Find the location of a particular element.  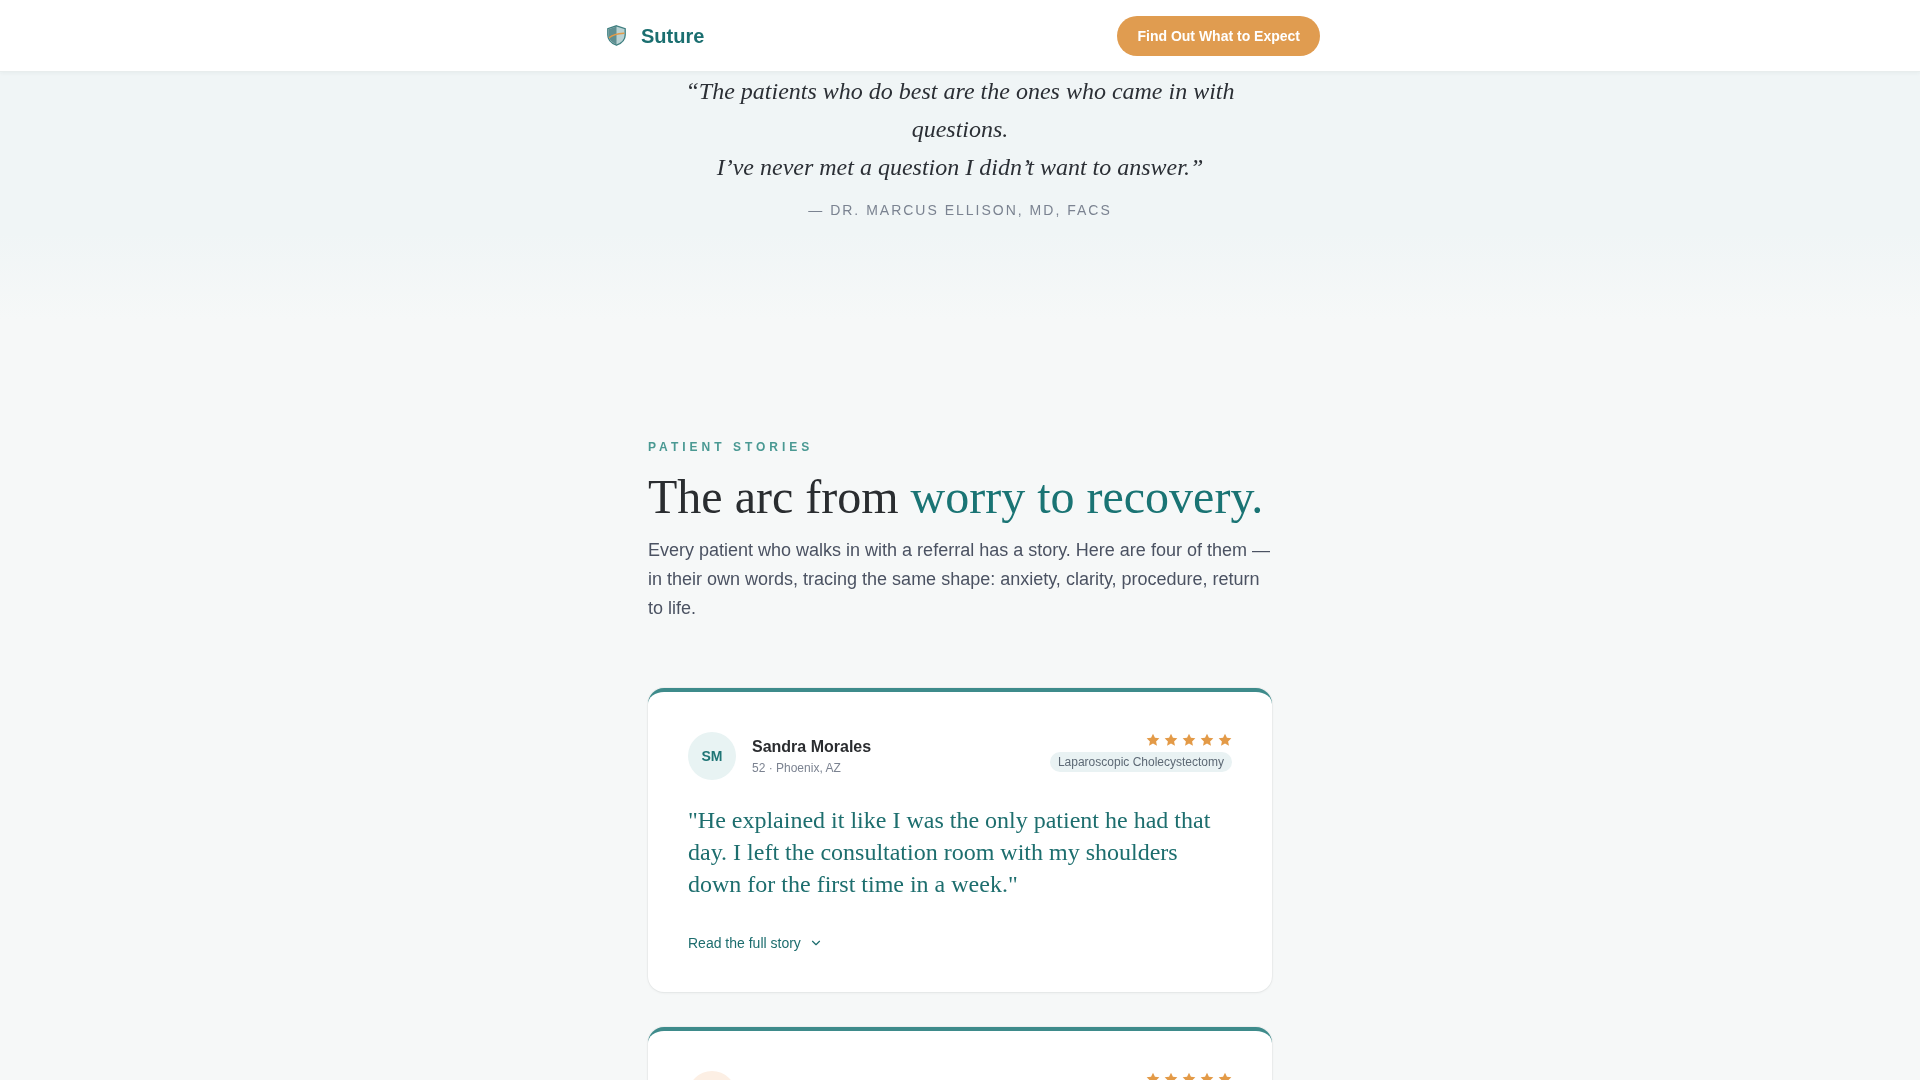

procedure-tag: Laparoscopic Cholecystectomy is located at coordinates (1140, 762).